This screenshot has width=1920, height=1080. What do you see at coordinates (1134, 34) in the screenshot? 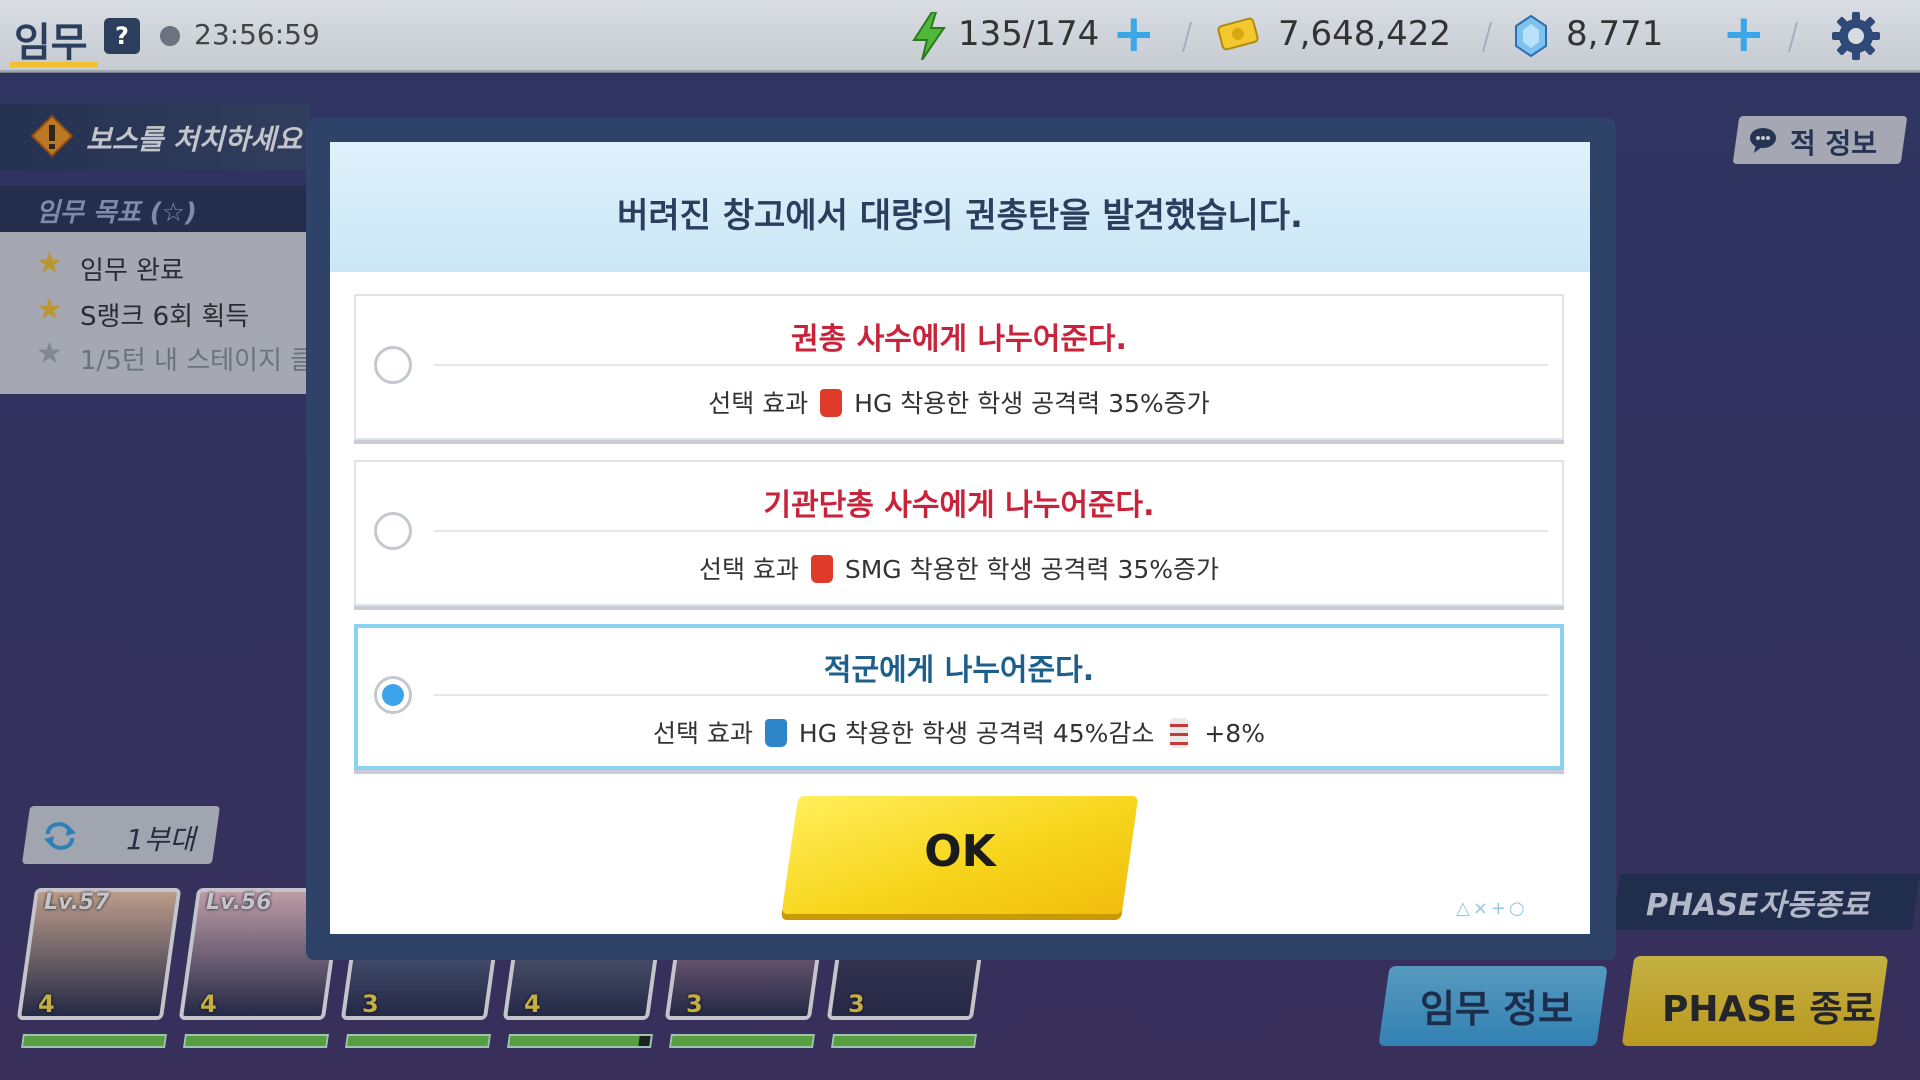
I see `add-ap-button: +` at bounding box center [1134, 34].